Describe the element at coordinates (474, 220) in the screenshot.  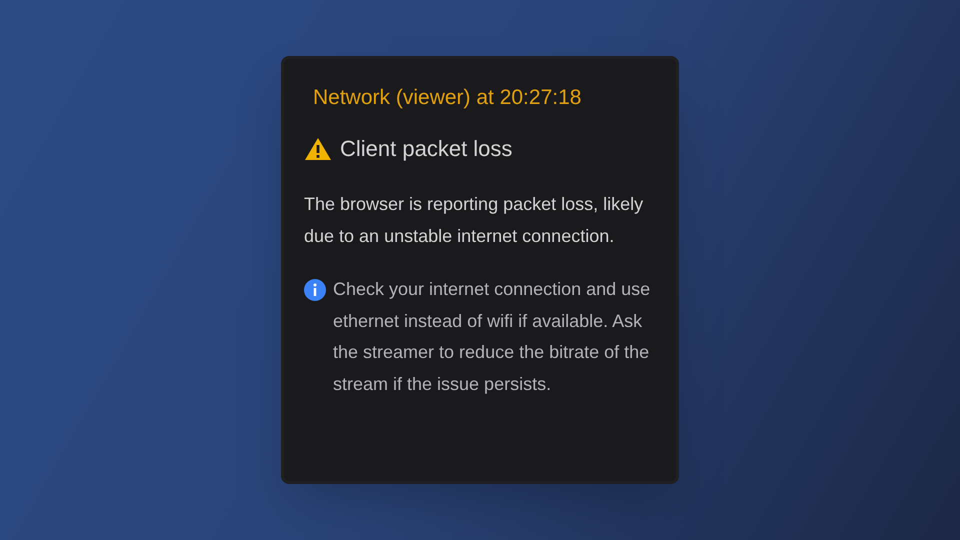
I see `alert-description: The browser is reporting packet loss, likely due to an unstable internet connection.` at that location.